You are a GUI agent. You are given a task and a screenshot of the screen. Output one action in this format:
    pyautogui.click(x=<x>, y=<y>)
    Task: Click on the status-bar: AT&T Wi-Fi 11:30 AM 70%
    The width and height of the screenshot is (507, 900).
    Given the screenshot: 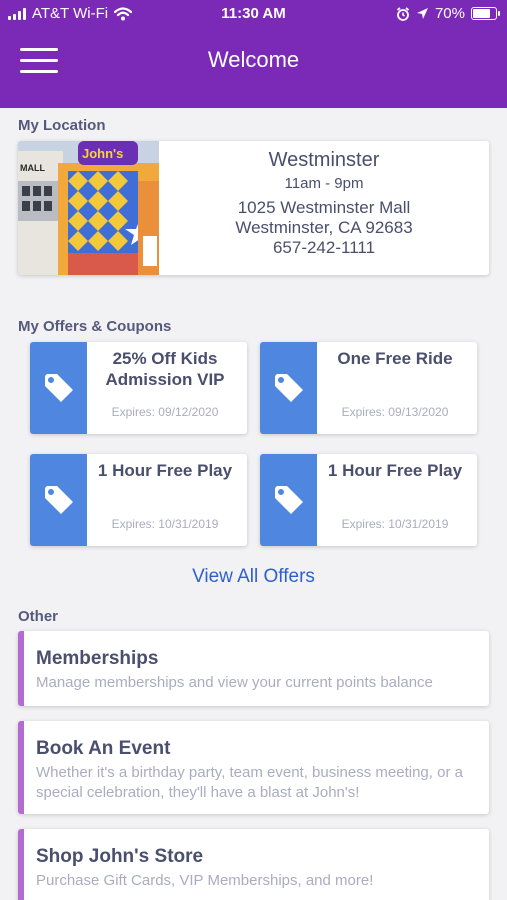 What is the action you would take?
    pyautogui.click(x=253, y=14)
    